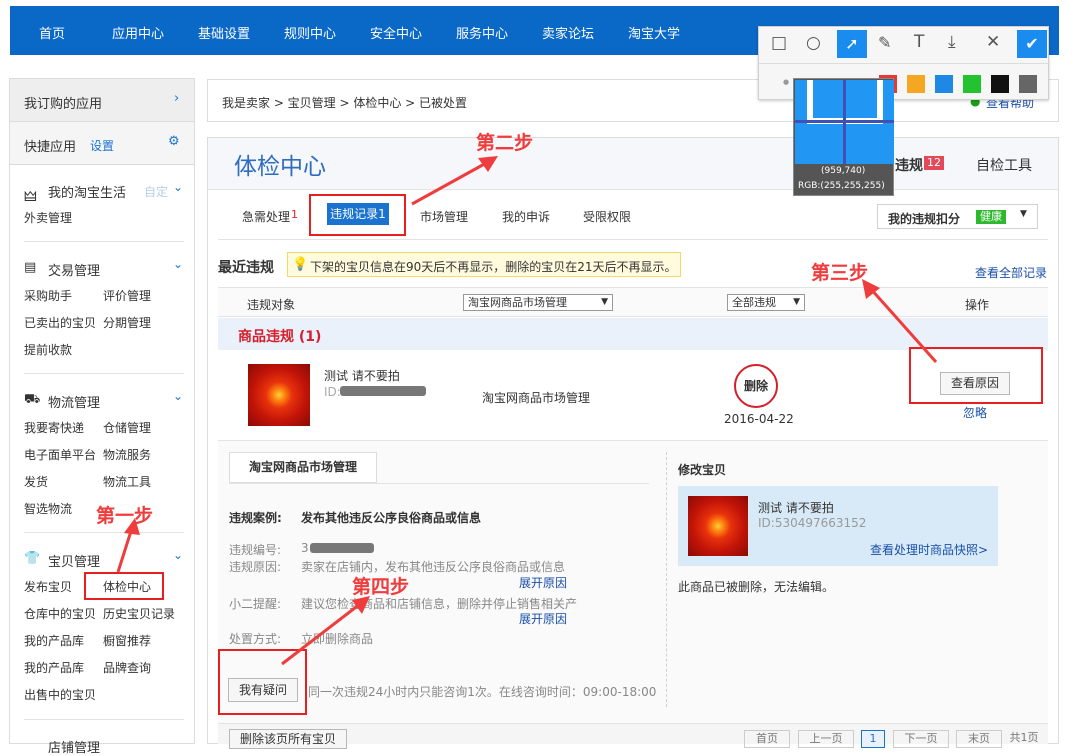  Describe the element at coordinates (903, 325) in the screenshot. I see `arrow-step3` at that location.